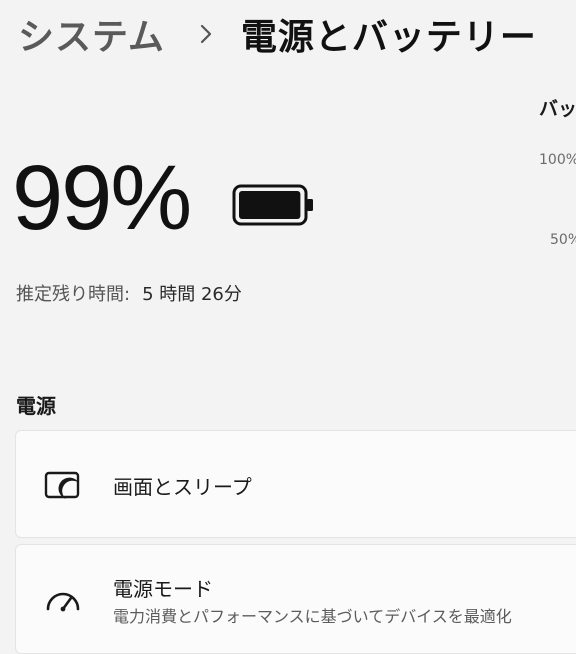  Describe the element at coordinates (36, 406) in the screenshot. I see `power-section-title: 電源` at that location.